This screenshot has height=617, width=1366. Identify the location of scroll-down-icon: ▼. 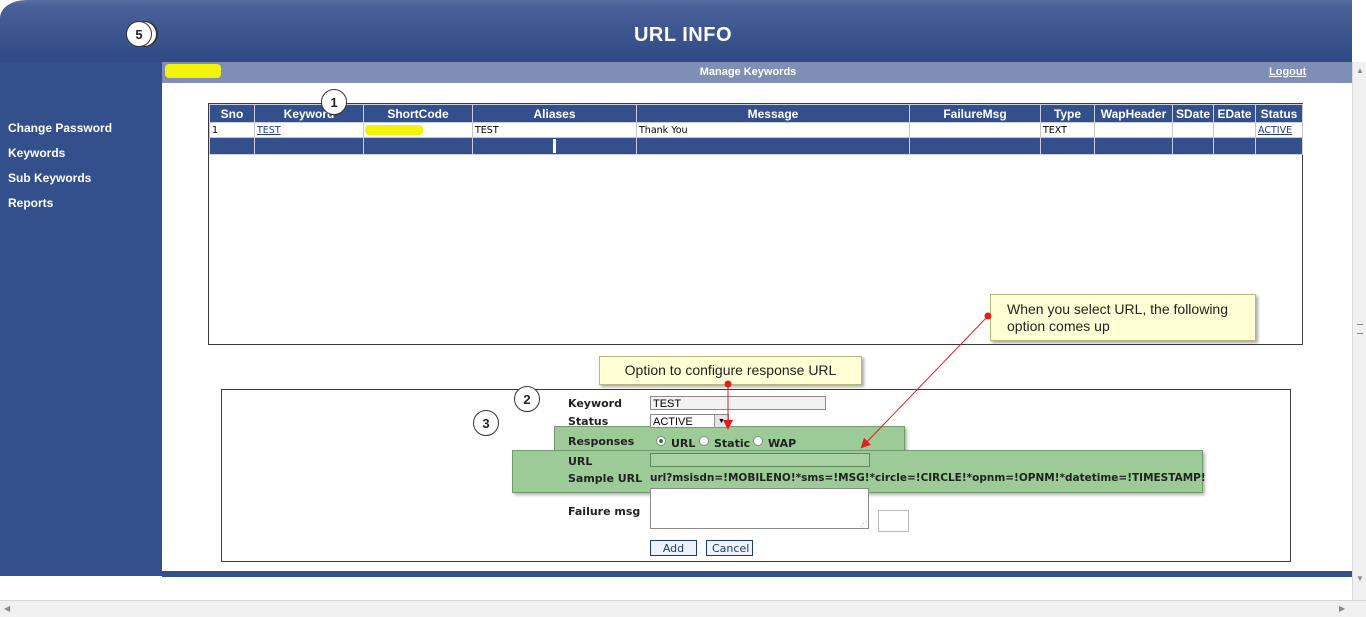
(1360, 578).